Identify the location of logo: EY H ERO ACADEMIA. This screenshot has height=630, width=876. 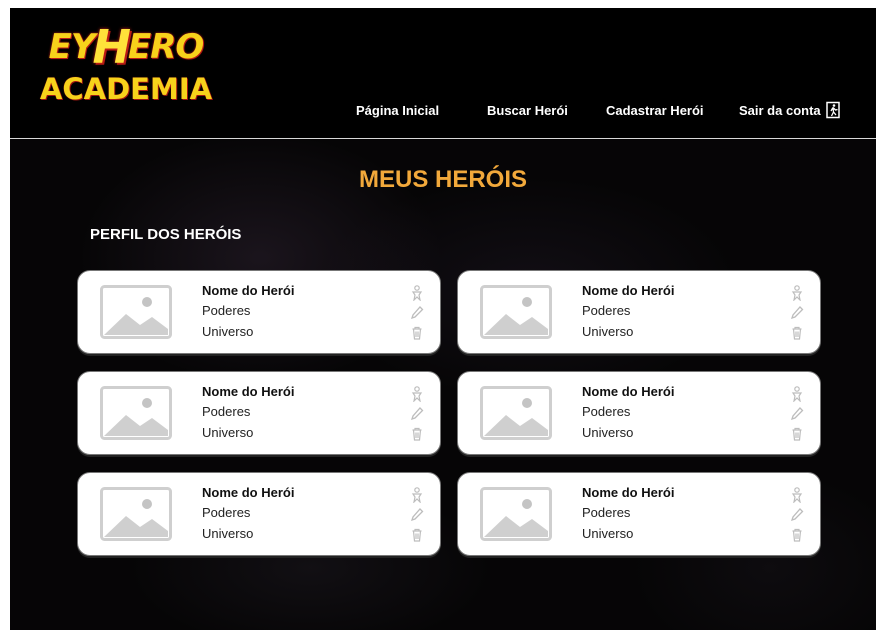
(126, 68).